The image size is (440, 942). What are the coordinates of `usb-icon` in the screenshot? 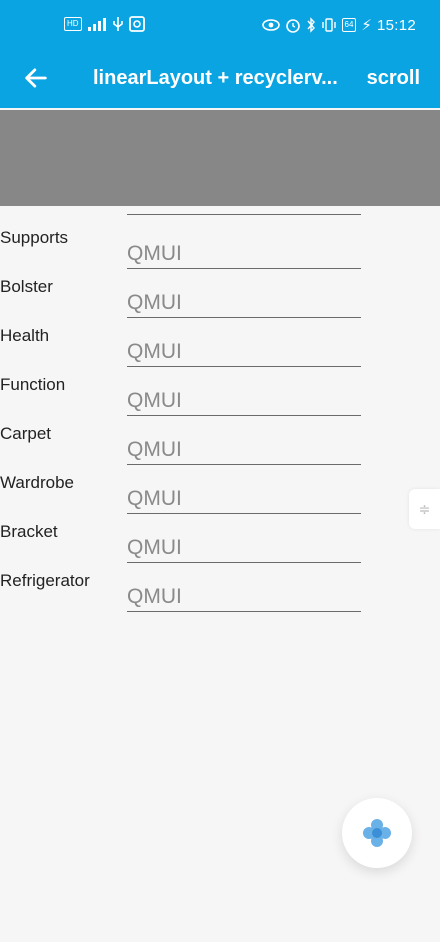 It's located at (117, 24).